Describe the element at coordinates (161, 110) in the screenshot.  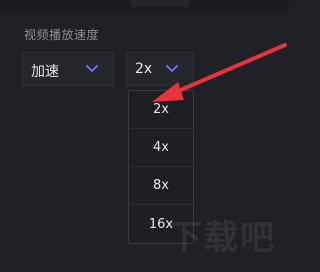
I see `dropdown-option-2x: 2x` at that location.